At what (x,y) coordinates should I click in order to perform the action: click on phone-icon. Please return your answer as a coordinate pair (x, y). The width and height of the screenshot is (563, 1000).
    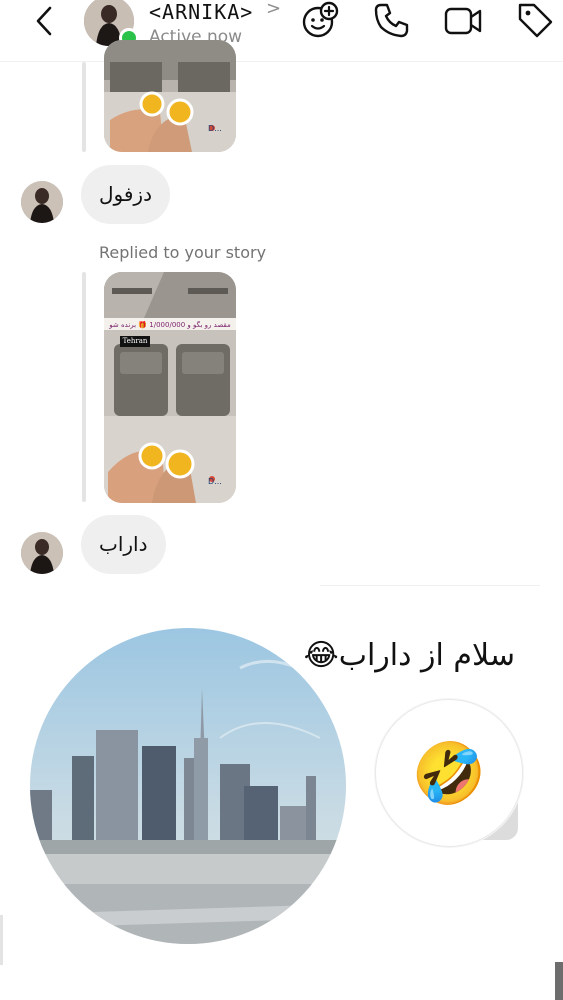
    Looking at the image, I should click on (392, 20).